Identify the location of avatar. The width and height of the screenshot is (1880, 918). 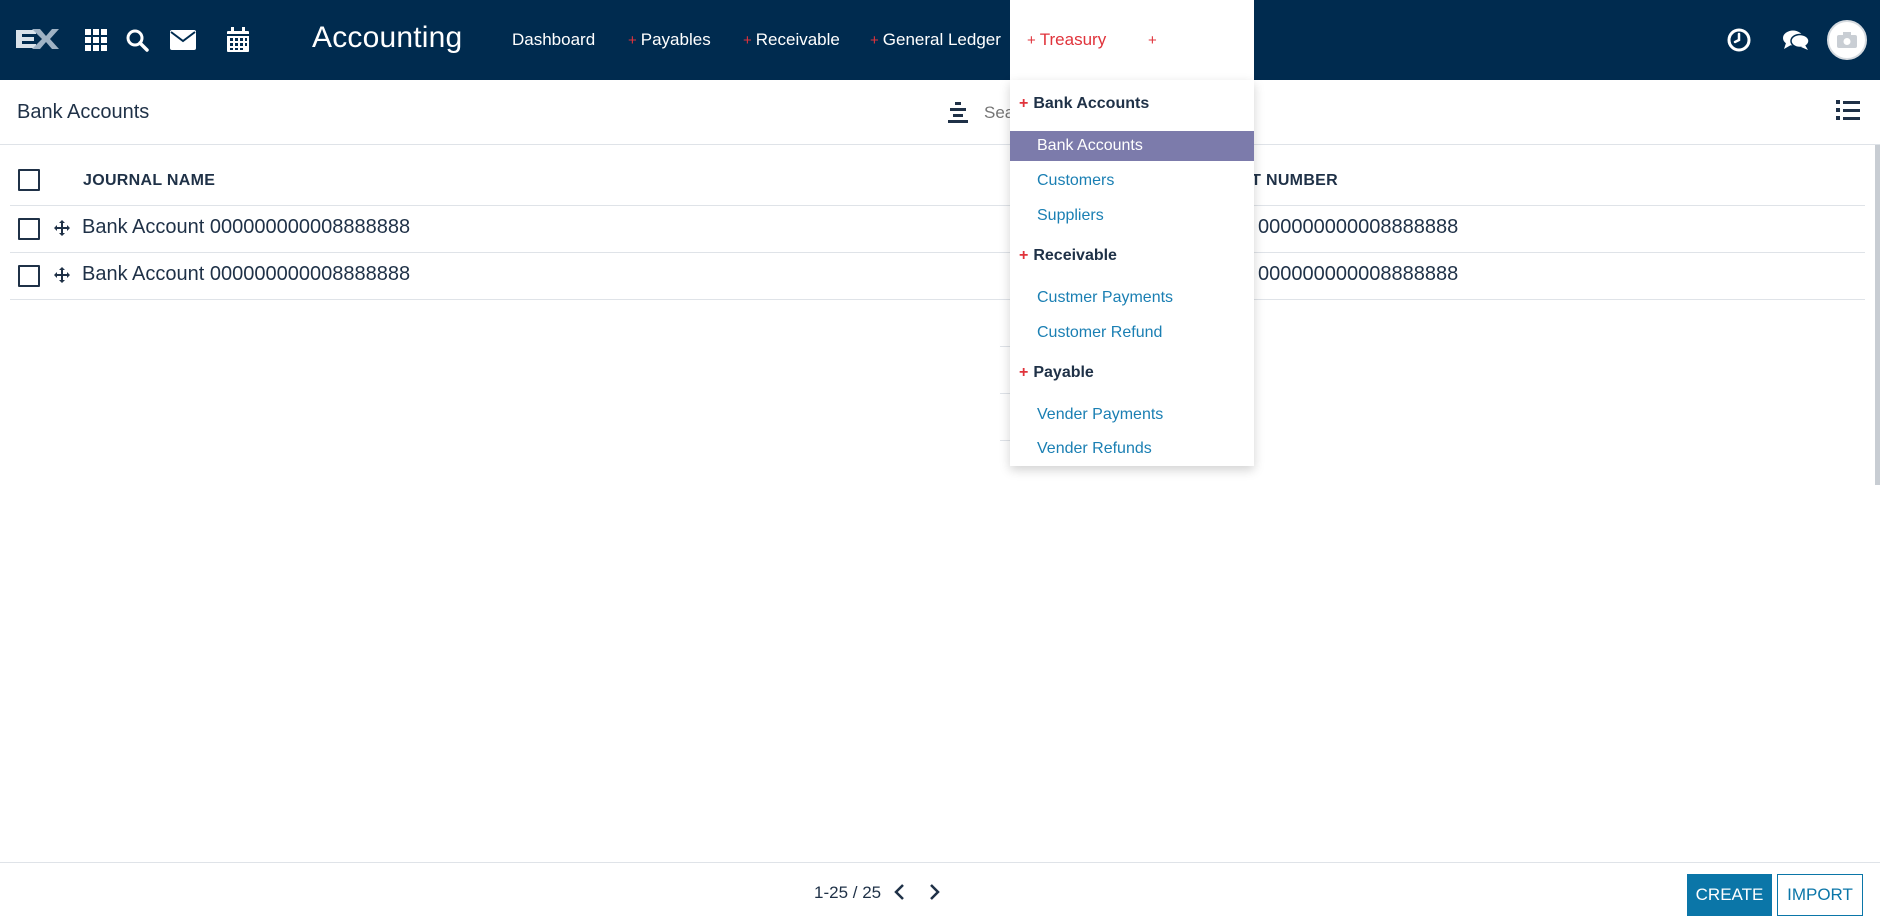
(1847, 40).